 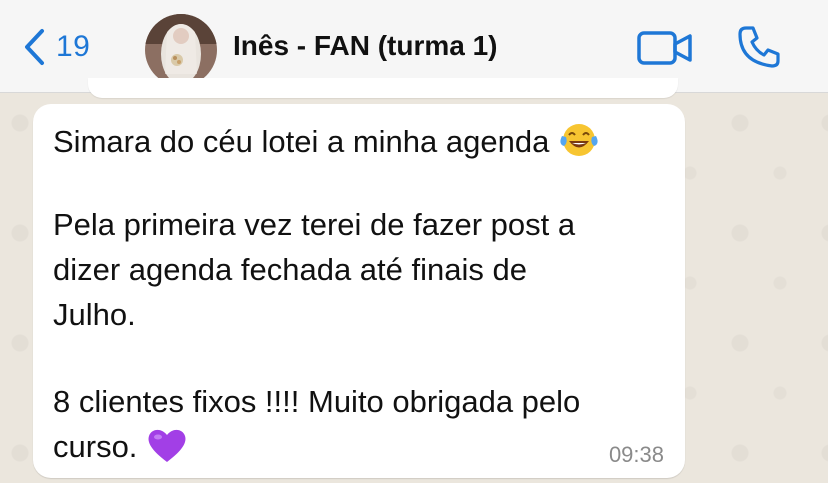 What do you see at coordinates (95, 447) in the screenshot?
I see `message-text: curso.` at bounding box center [95, 447].